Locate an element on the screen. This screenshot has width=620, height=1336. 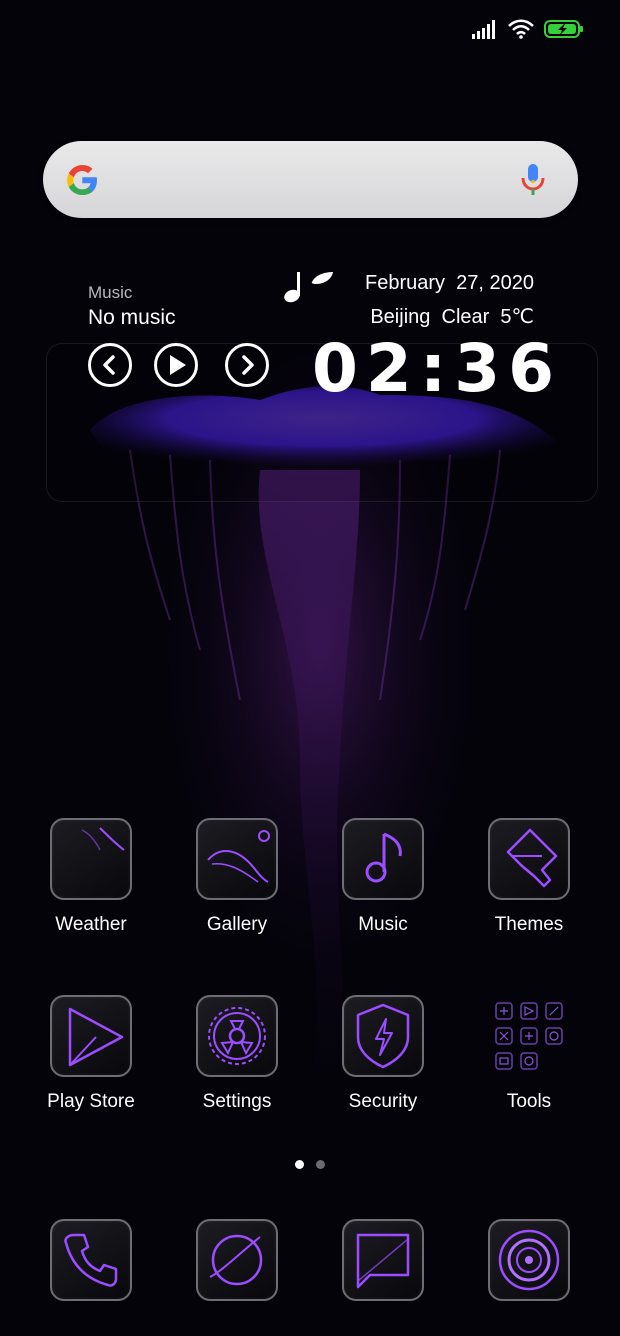
app-weather: Weather is located at coordinates (91, 898).